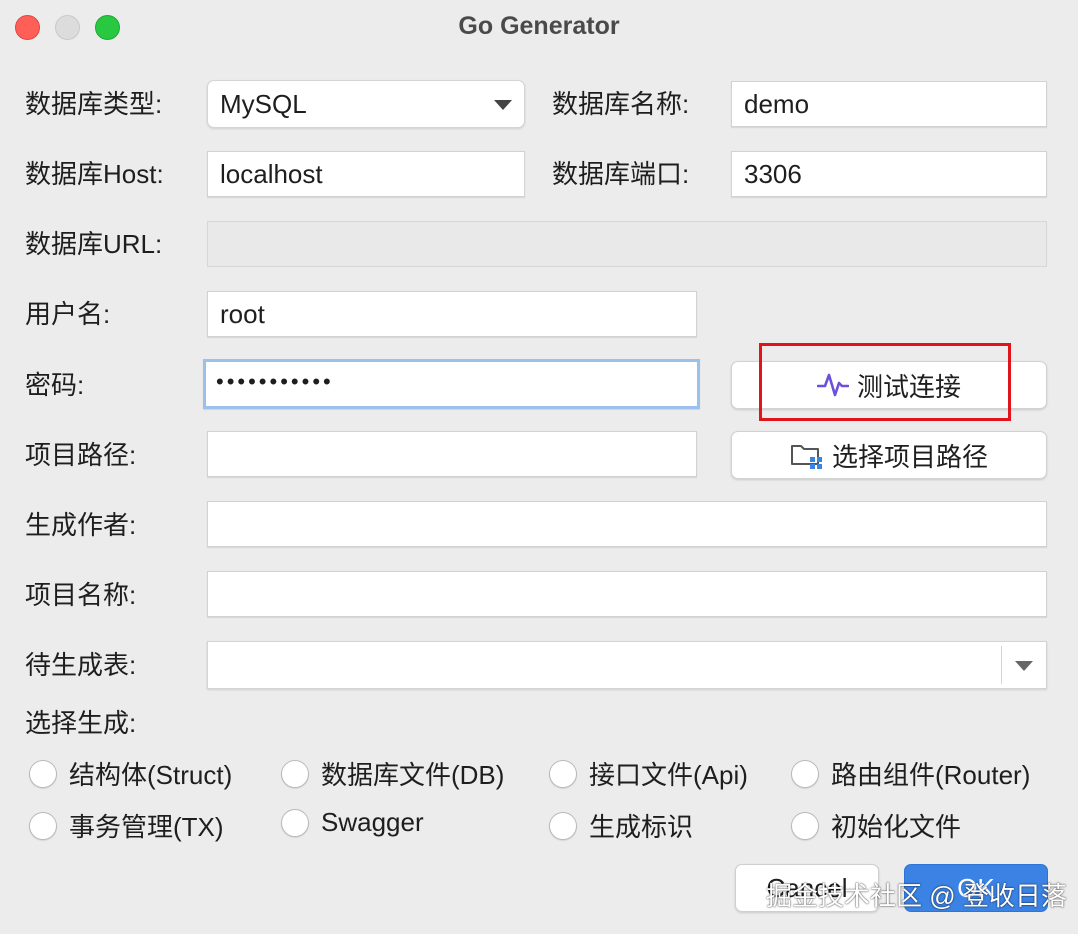  I want to click on db-url-input, so click(627, 244).